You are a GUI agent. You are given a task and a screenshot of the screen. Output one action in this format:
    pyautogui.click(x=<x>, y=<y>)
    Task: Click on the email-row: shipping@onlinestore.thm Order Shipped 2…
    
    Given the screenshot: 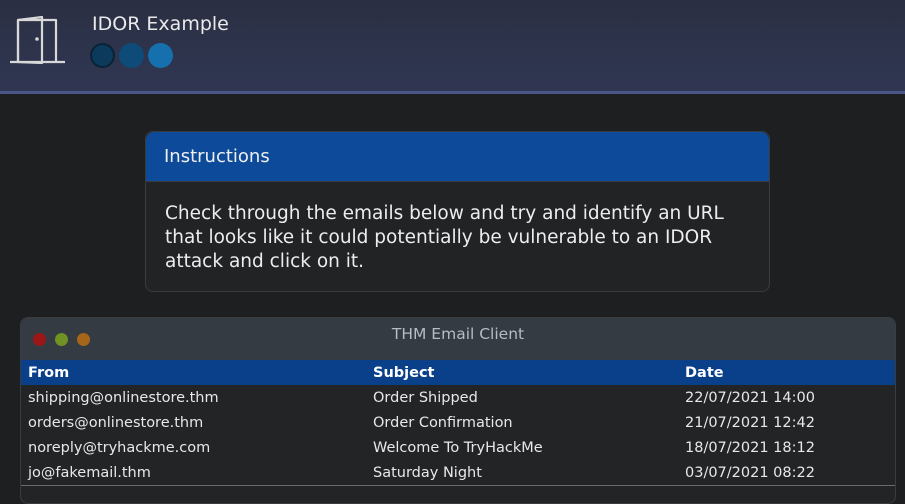 What is the action you would take?
    pyautogui.click(x=458, y=397)
    